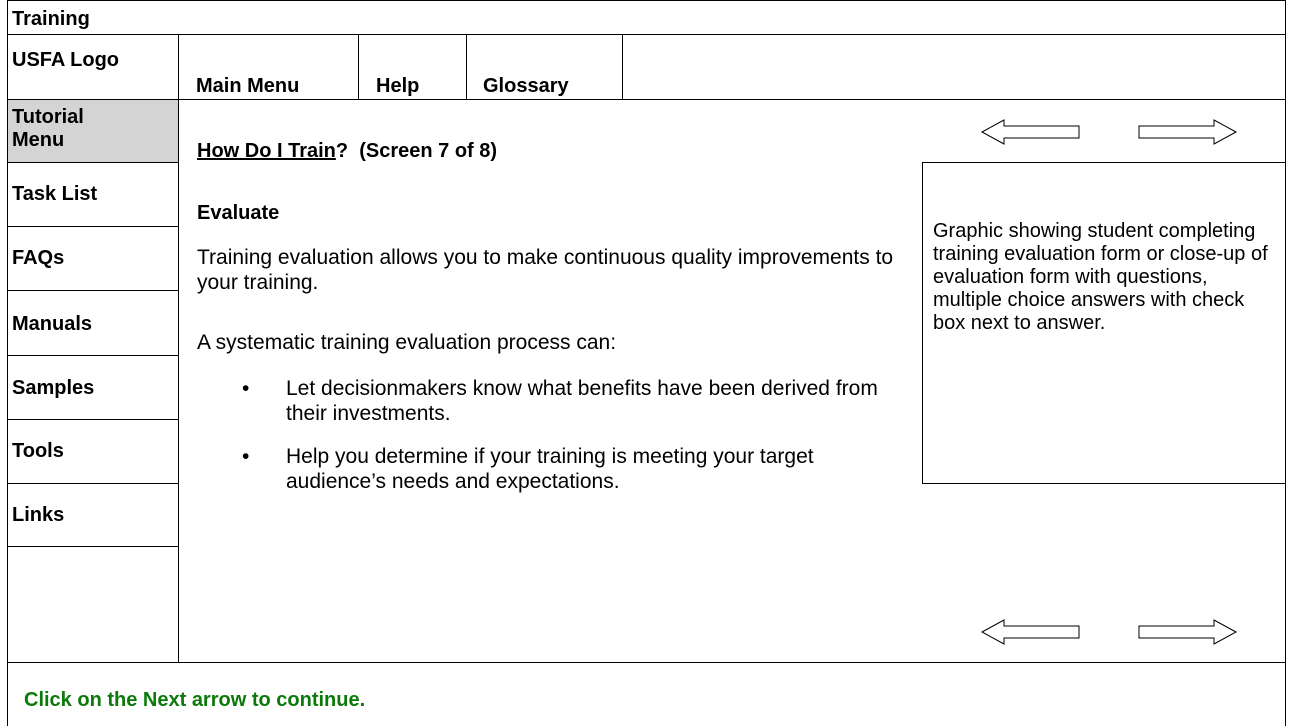  Describe the element at coordinates (93, 515) in the screenshot. I see `sidebar-item-links: Links` at that location.